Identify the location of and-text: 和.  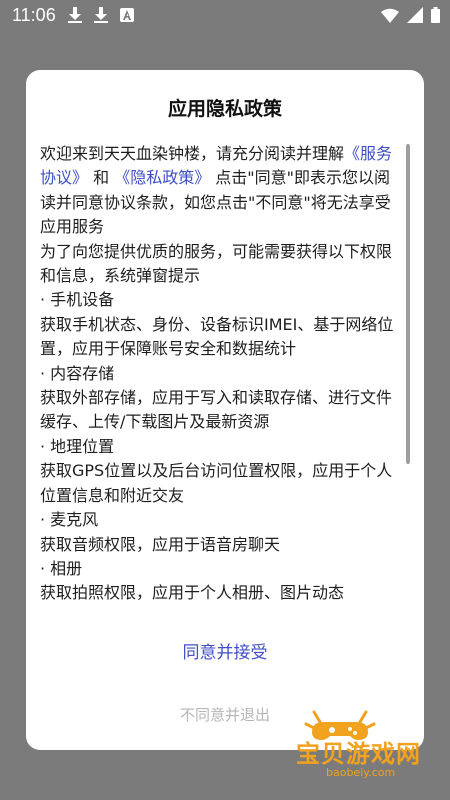
(101, 178).